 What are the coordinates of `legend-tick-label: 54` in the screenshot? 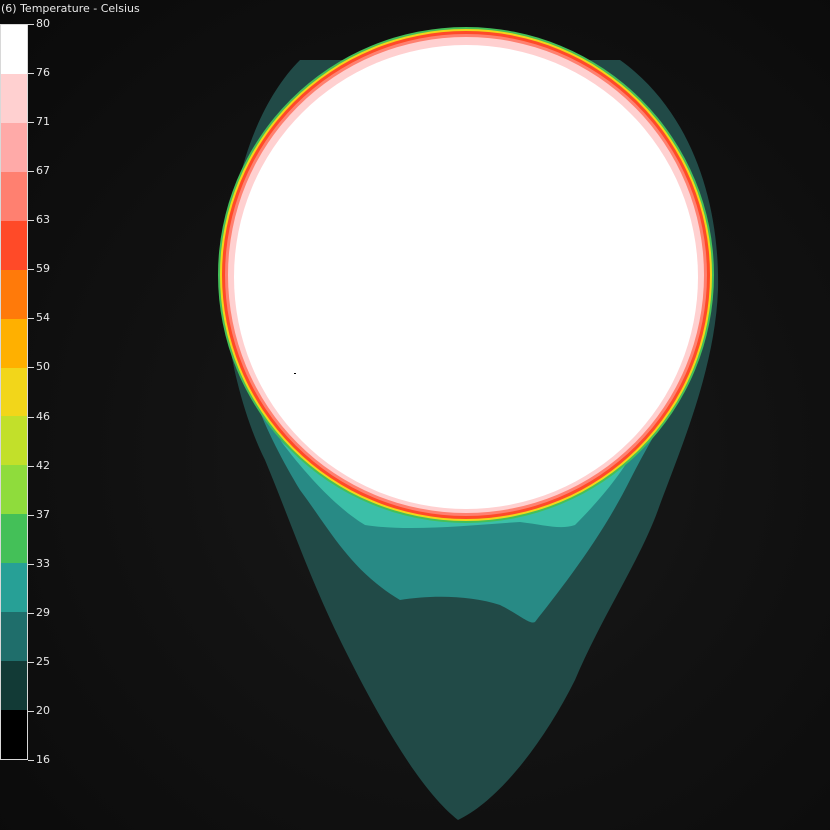 It's located at (43, 317).